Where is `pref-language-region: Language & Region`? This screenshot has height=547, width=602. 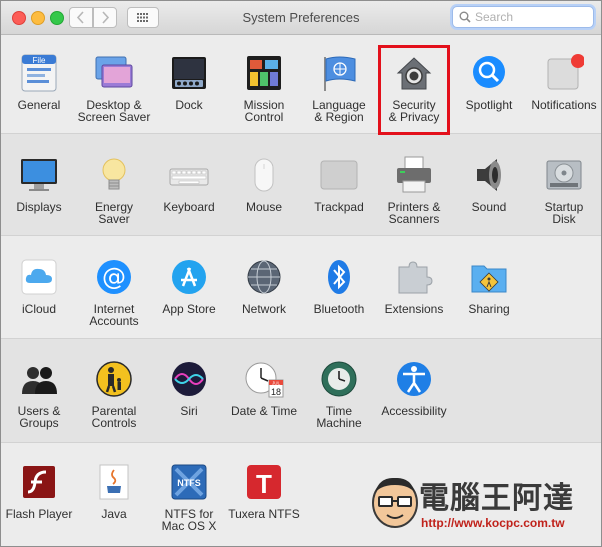 pref-language-region: Language & Region is located at coordinates (339, 88).